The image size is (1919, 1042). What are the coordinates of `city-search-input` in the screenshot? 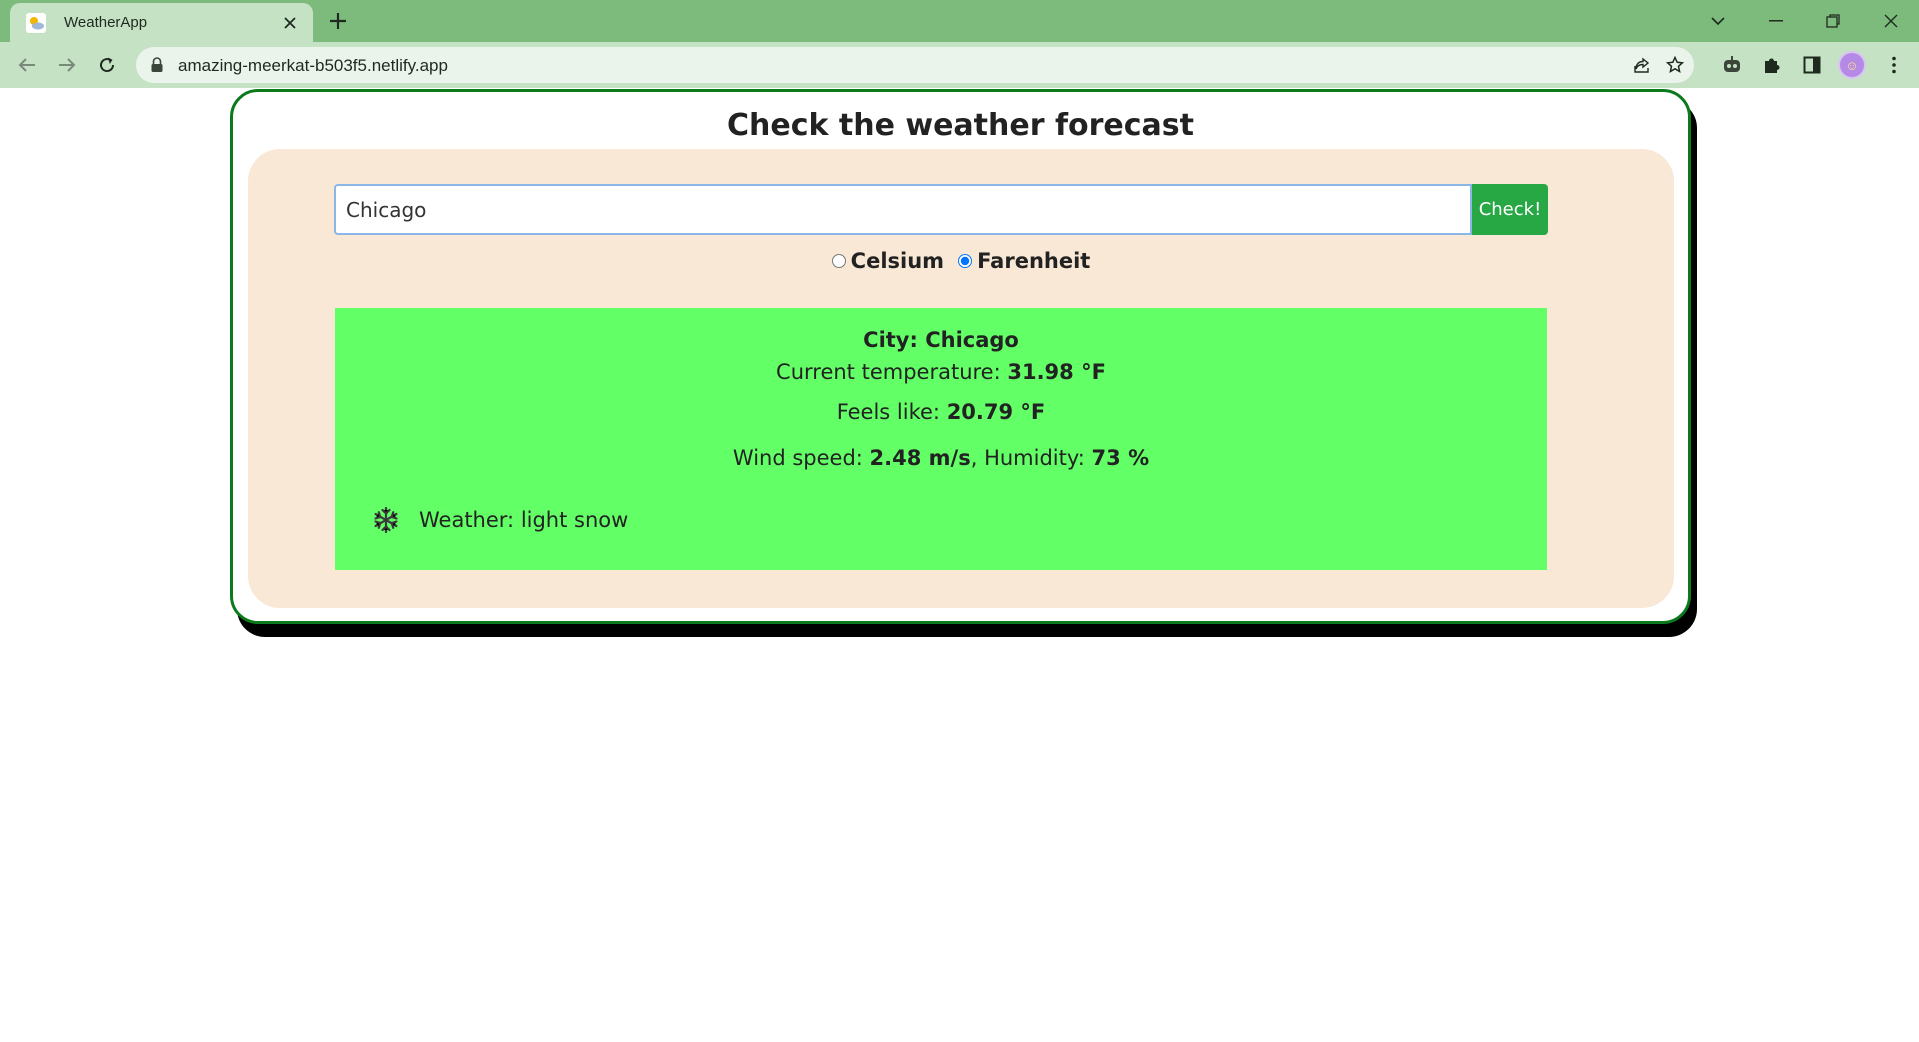 It's located at (903, 209).